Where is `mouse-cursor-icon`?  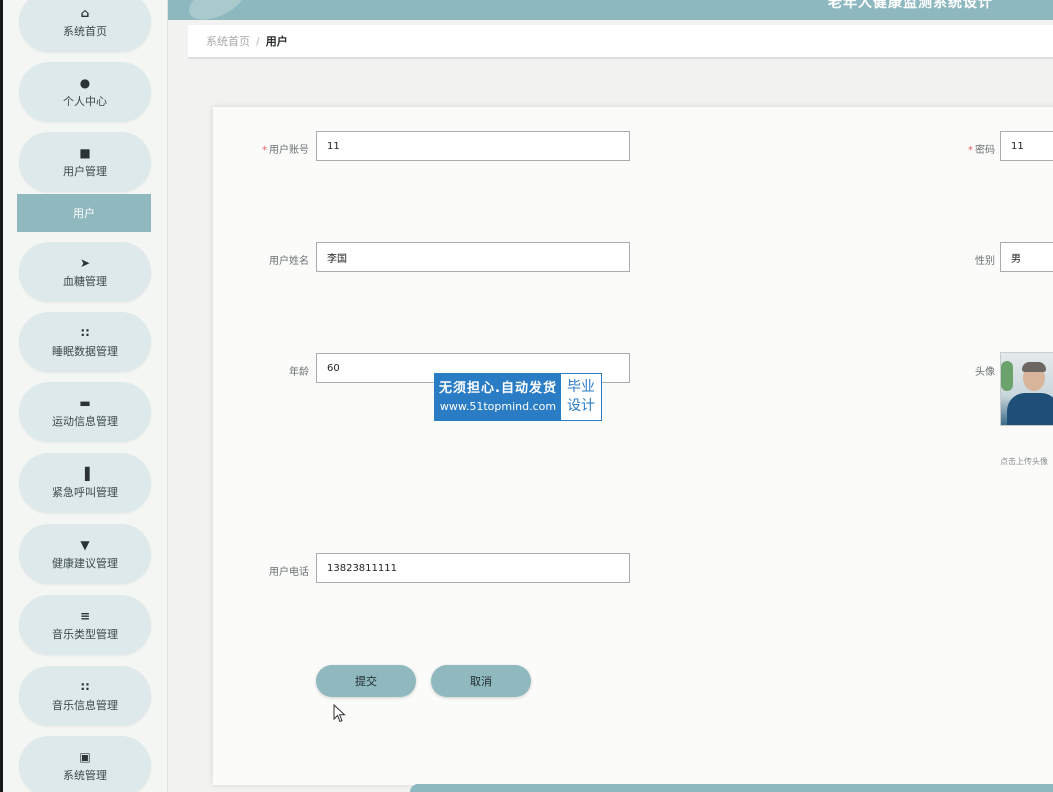
mouse-cursor-icon is located at coordinates (339, 713).